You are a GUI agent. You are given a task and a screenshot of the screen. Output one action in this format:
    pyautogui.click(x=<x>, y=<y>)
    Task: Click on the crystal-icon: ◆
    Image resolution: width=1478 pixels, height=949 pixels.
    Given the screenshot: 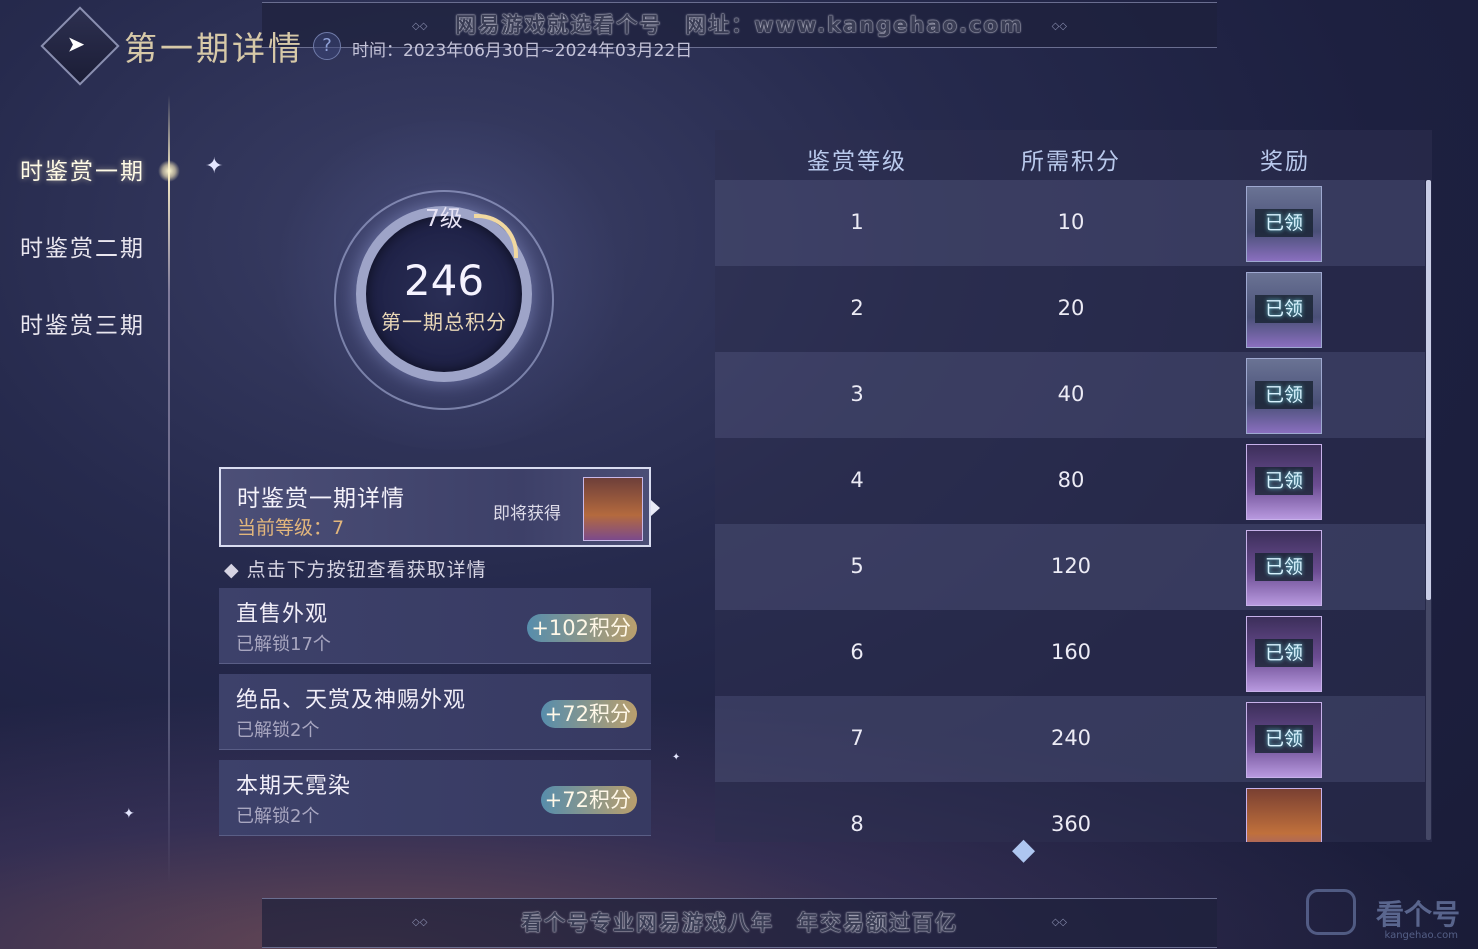 What is the action you would take?
    pyautogui.click(x=1024, y=849)
    